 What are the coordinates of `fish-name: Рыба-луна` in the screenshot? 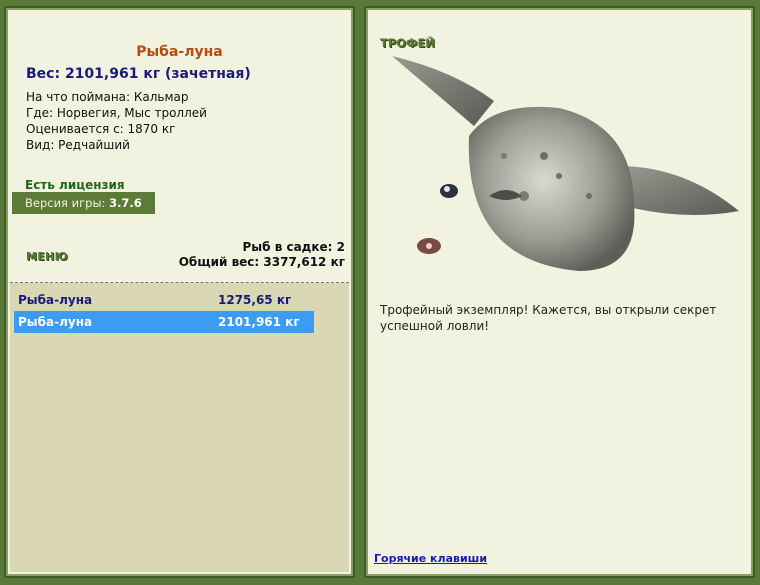 It's located at (179, 52).